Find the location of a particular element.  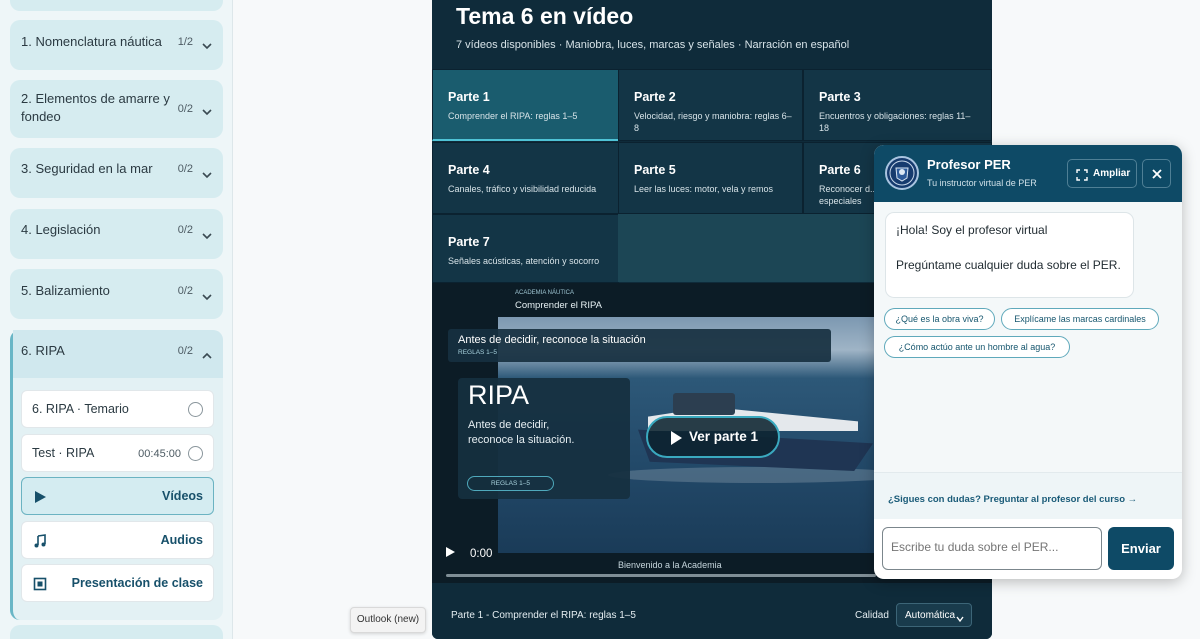

module-6-header: 6. RIPA 0/2 is located at coordinates (118, 354).